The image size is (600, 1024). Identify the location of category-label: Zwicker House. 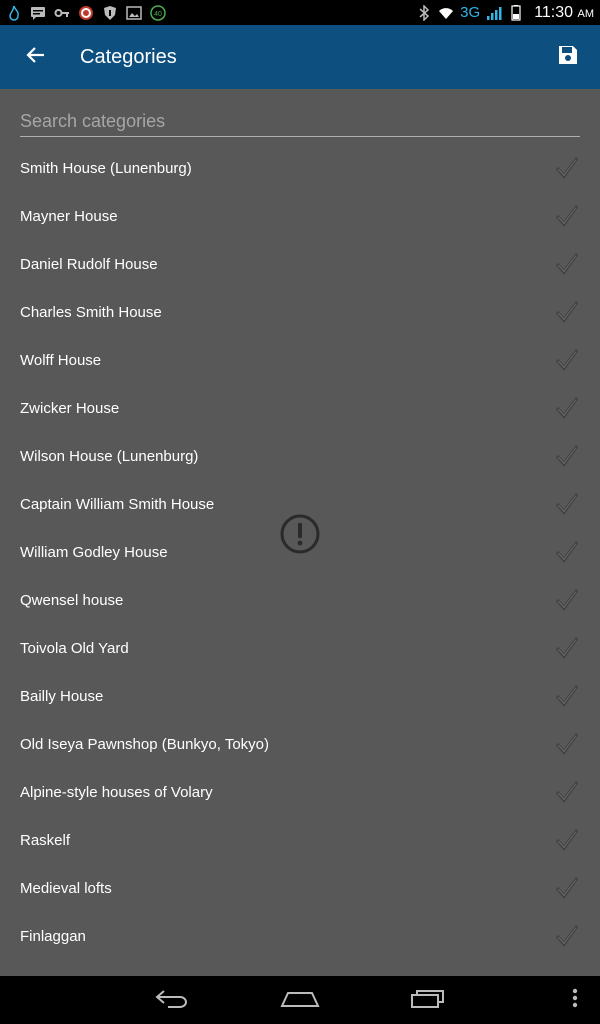
(70, 408).